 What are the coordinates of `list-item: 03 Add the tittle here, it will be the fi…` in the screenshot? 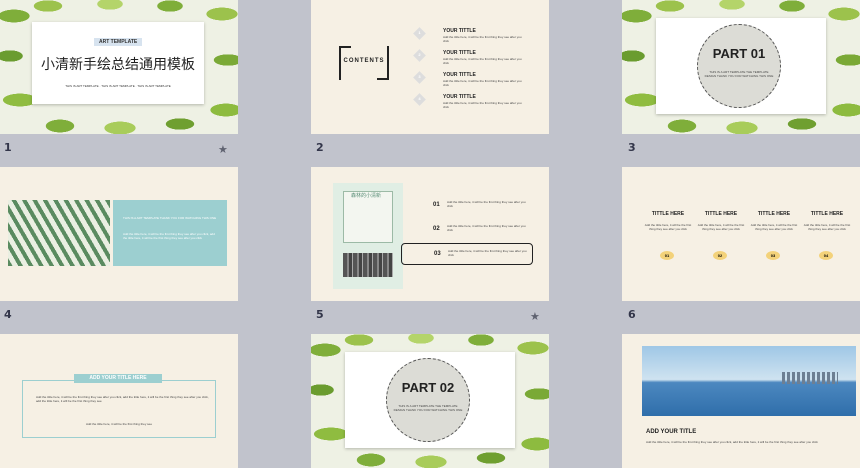 It's located at (467, 254).